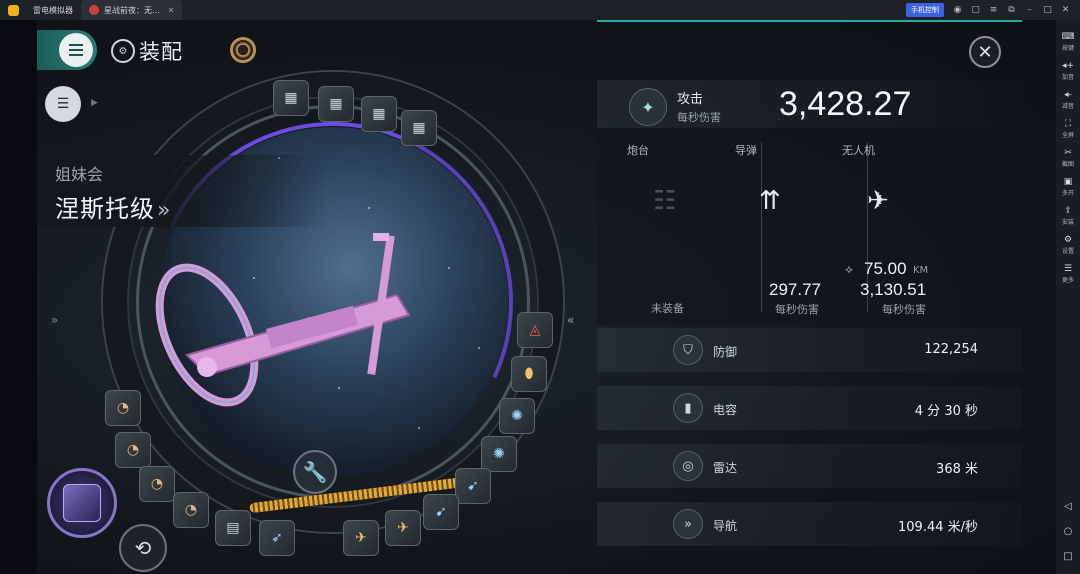 The image size is (1080, 574). I want to click on scissors-icon: ✂, so click(1068, 153).